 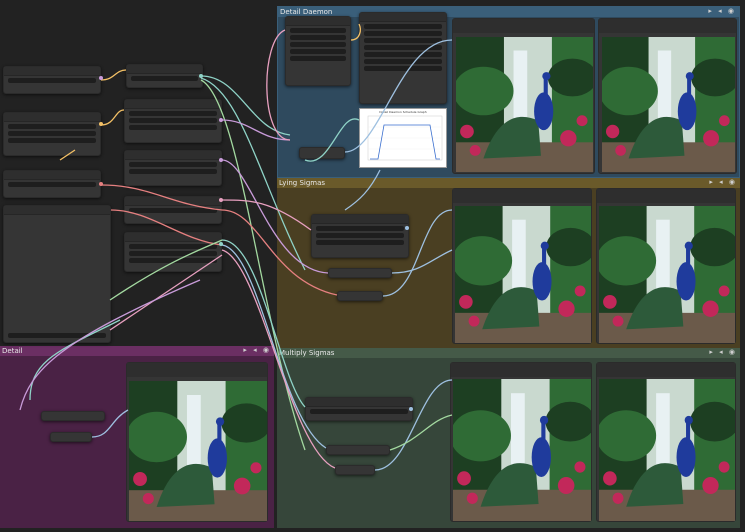 I want to click on graph-plot, so click(x=405, y=138).